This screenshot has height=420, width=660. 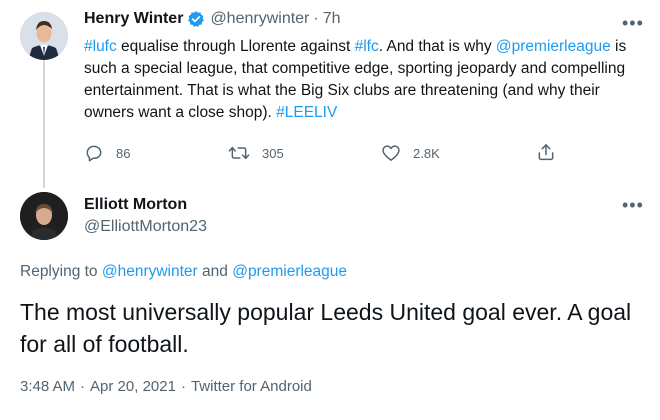 I want to click on replying-to-label: Replying to, so click(x=61, y=271).